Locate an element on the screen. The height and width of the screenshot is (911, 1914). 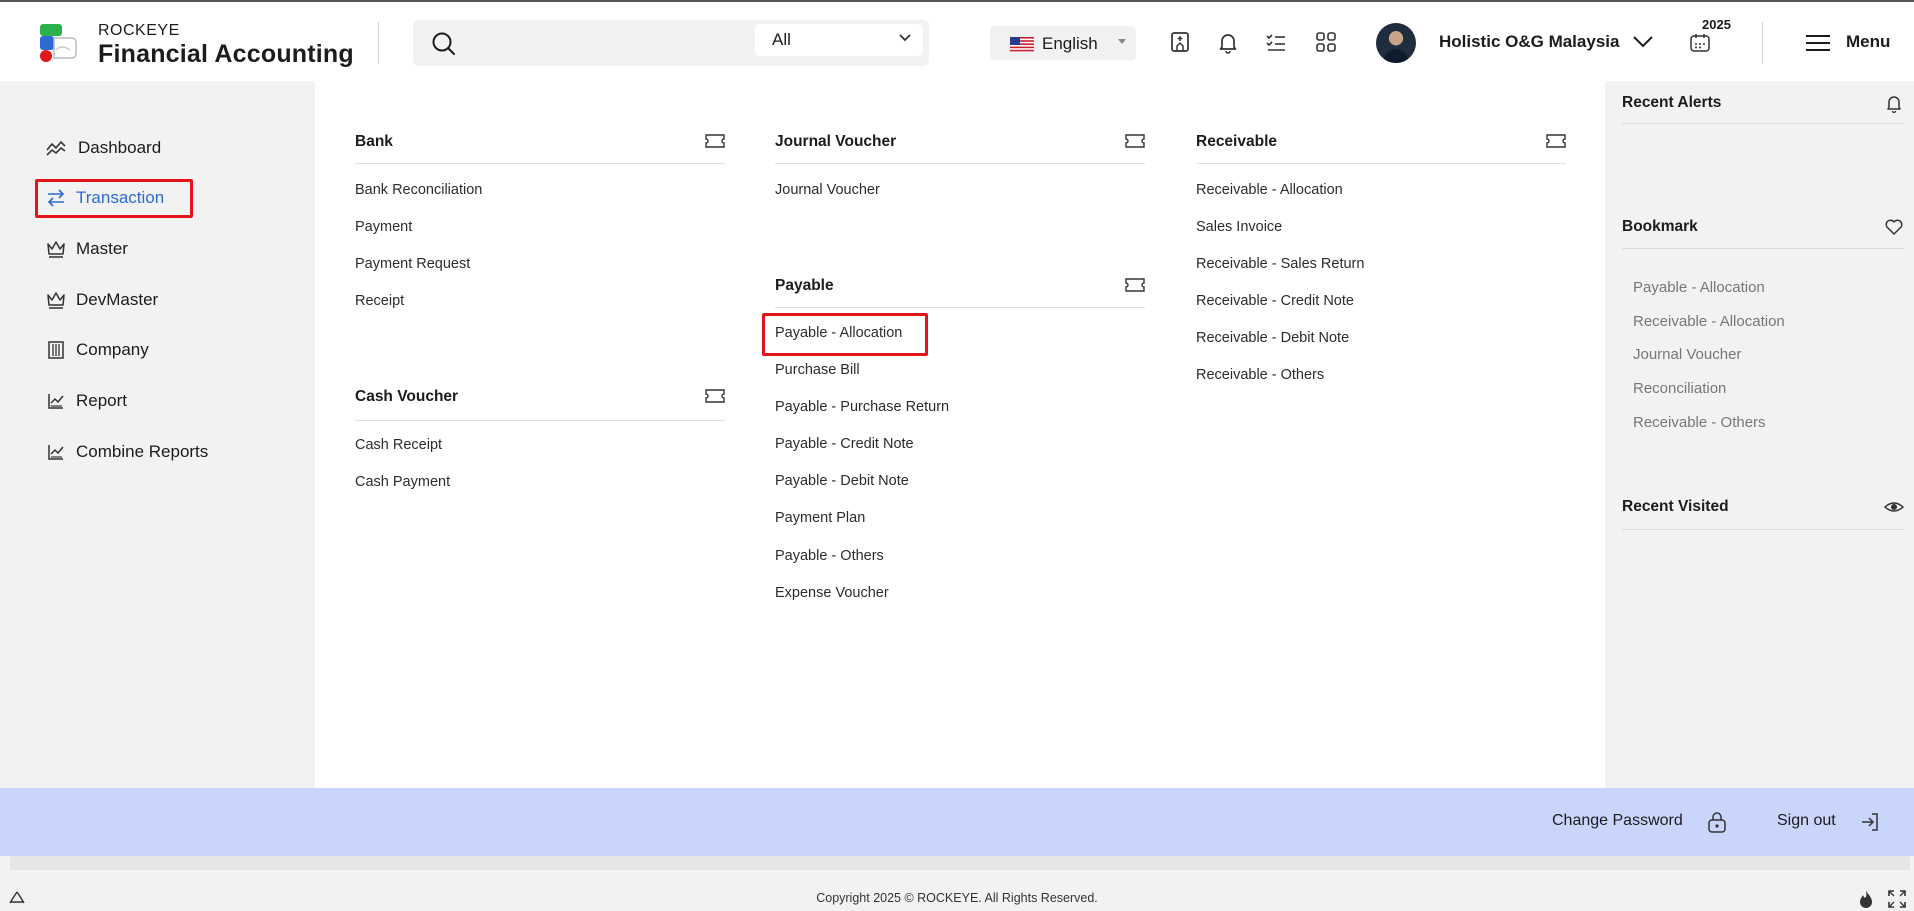
sidebar-item-label: Company is located at coordinates (112, 349).